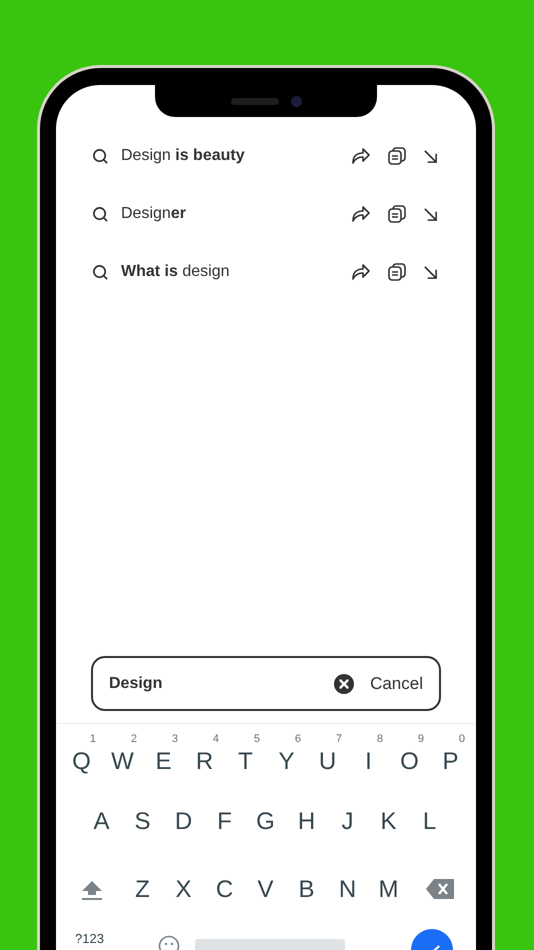 The height and width of the screenshot is (950, 534). Describe the element at coordinates (89, 938) in the screenshot. I see `symbols-key: ?123` at that location.